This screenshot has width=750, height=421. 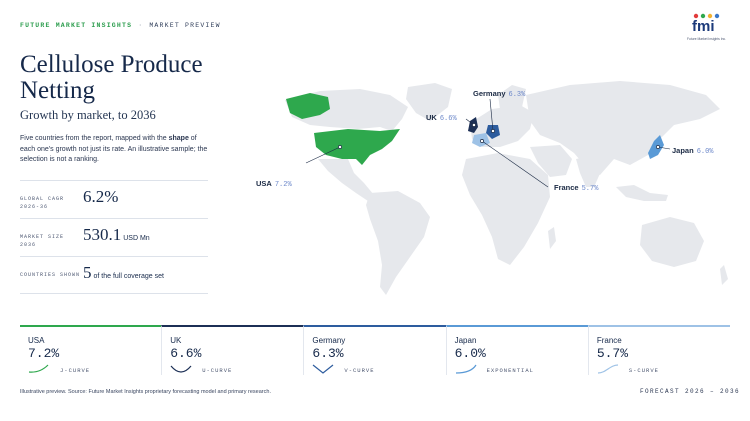 I want to click on map-label-rate: 6.6%, so click(x=448, y=119).